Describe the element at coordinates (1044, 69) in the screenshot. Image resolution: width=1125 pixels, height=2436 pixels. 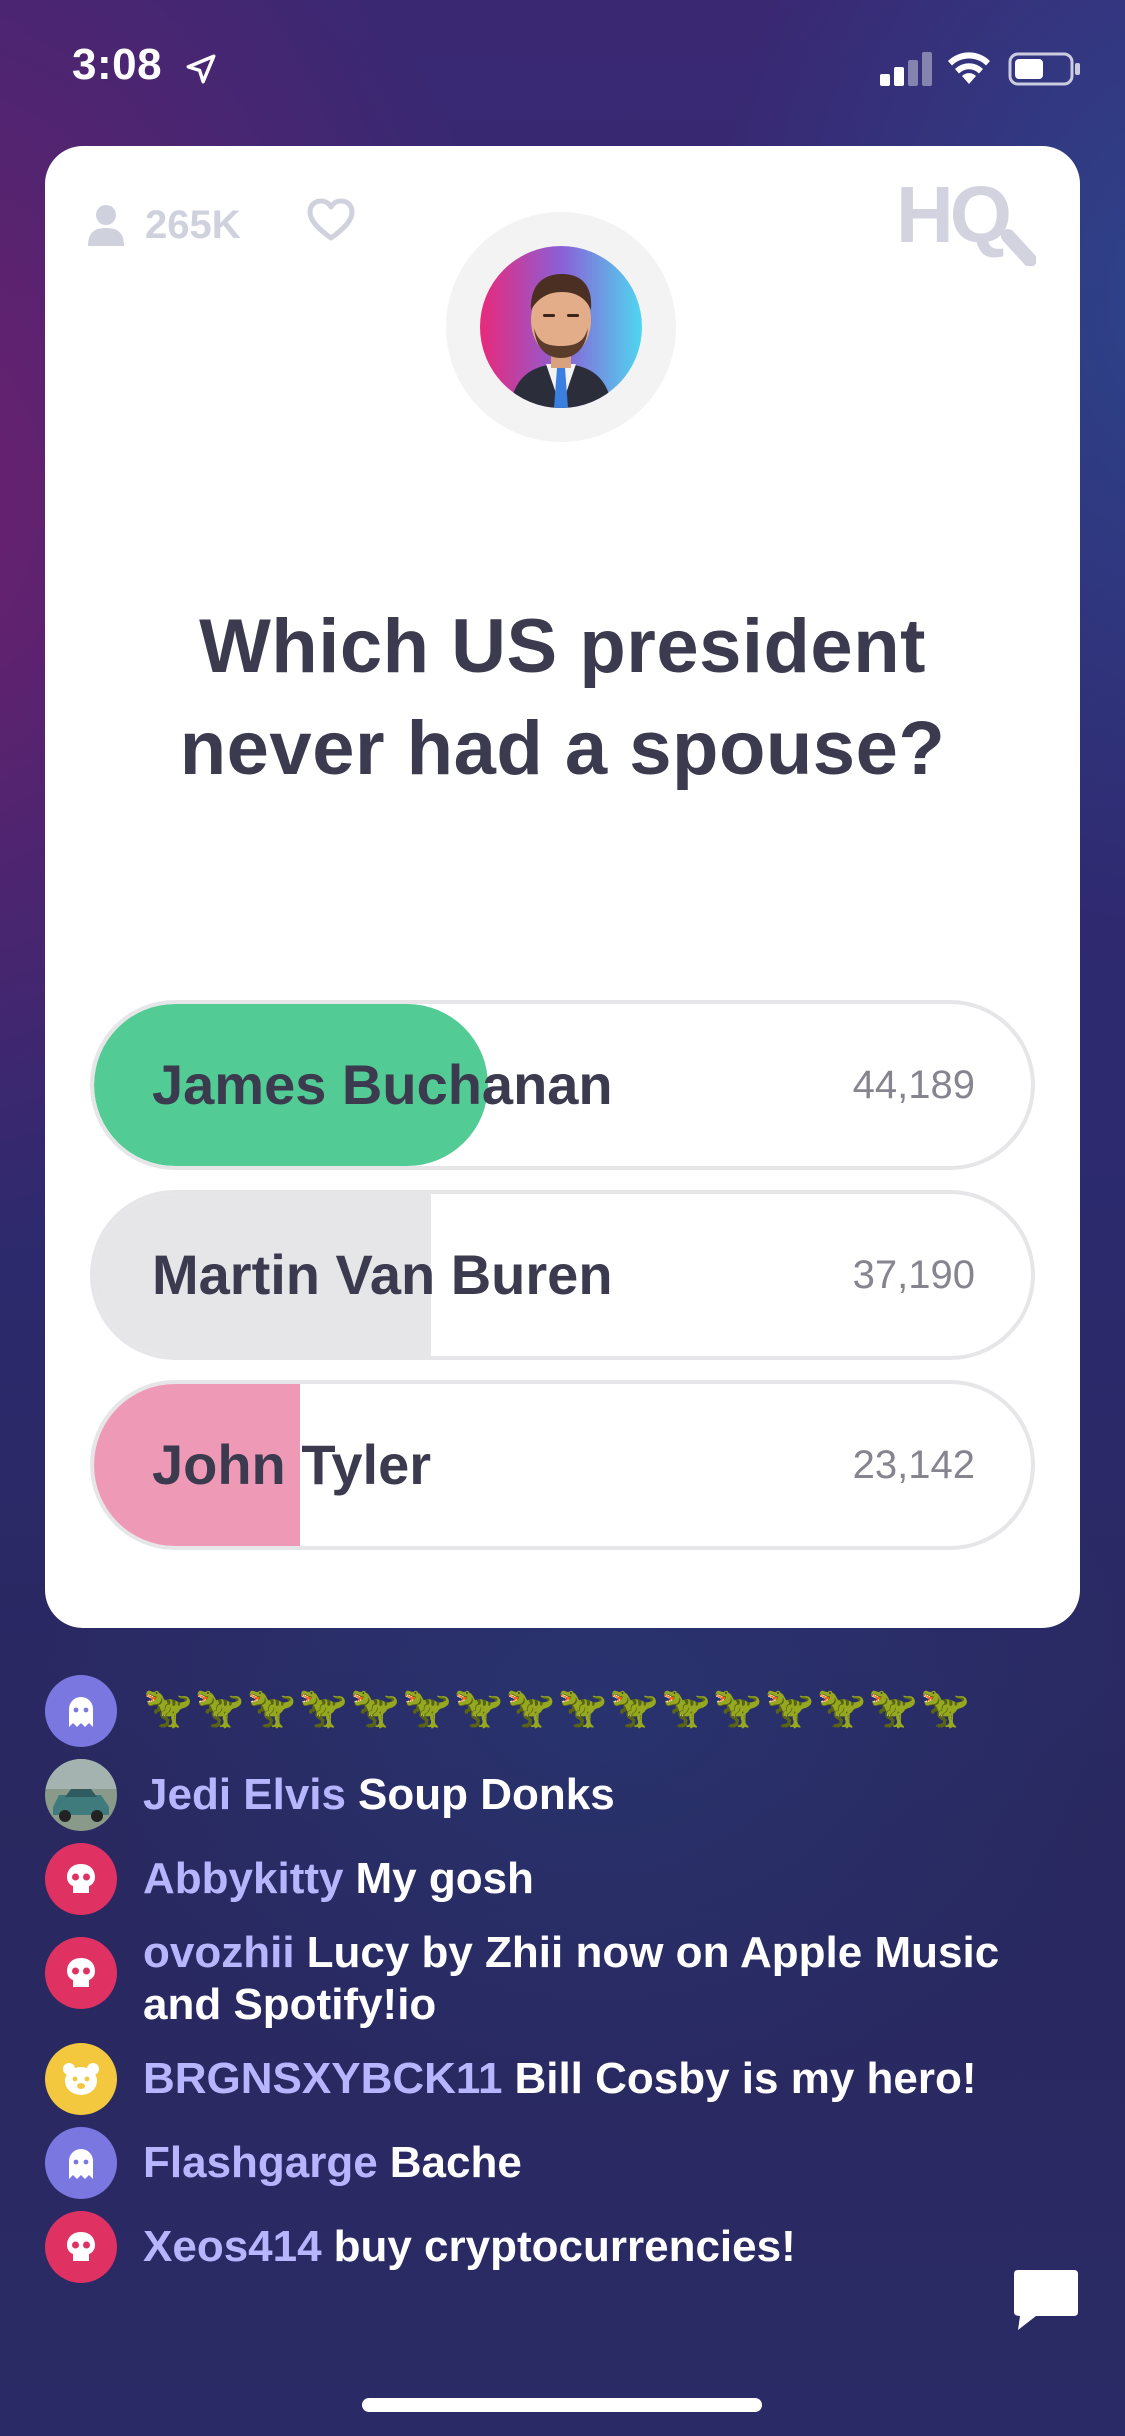
I see `battery-icon` at that location.